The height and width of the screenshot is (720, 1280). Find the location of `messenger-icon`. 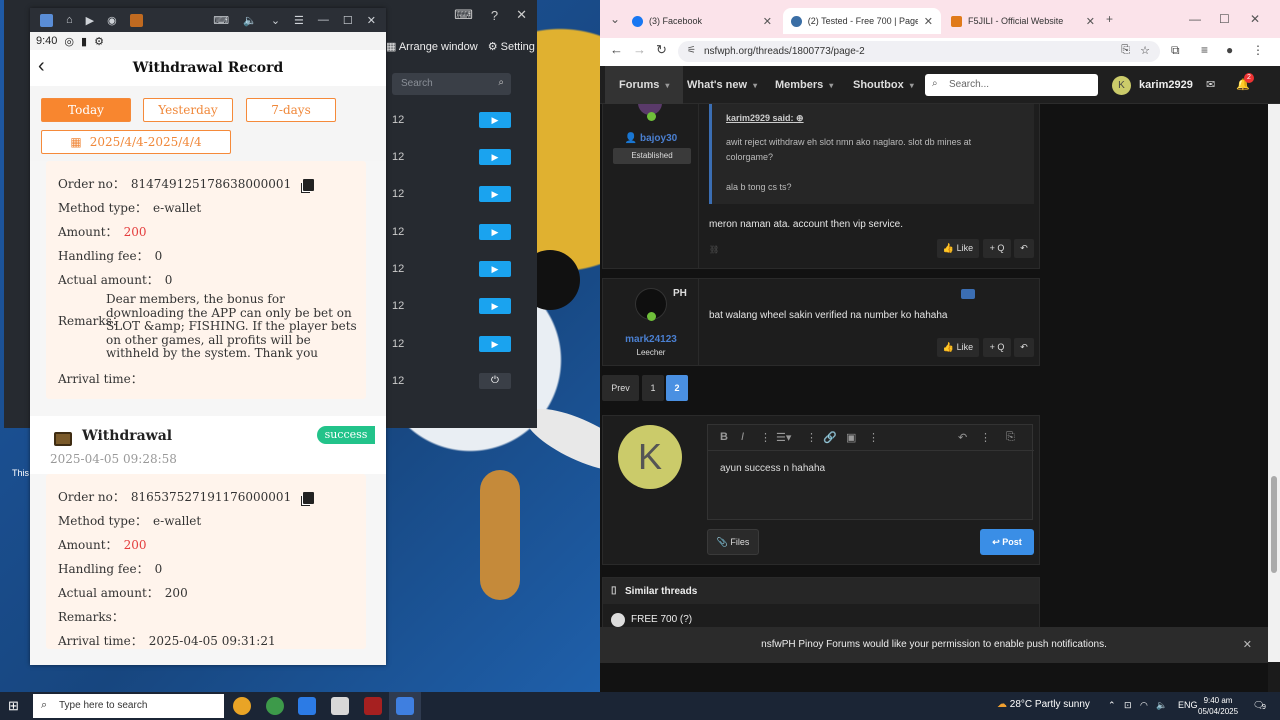

messenger-icon is located at coordinates (307, 706).